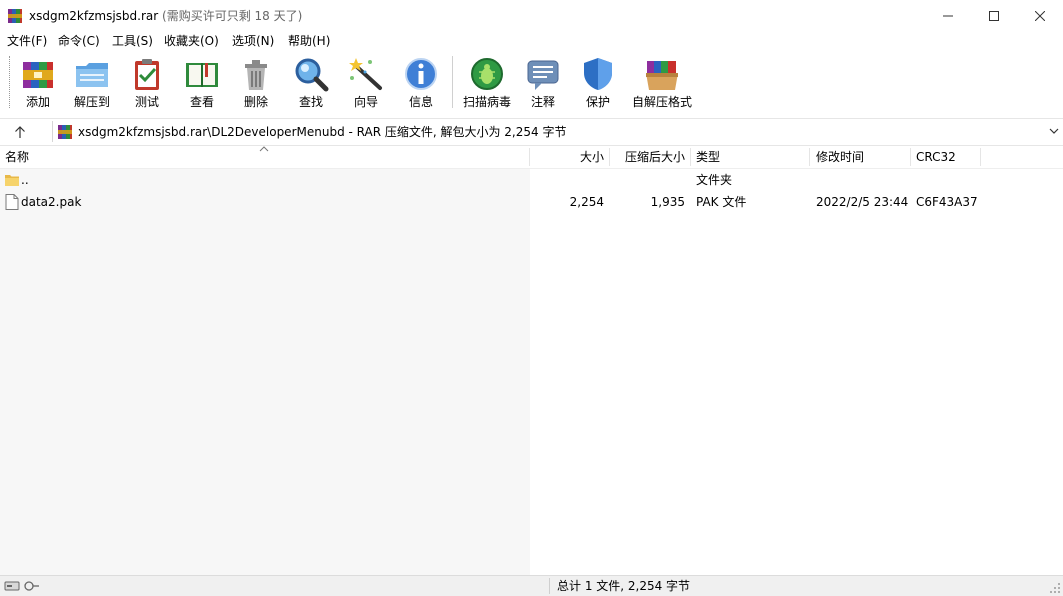 The image size is (1063, 596). I want to click on find-button: 查找, so click(311, 84).